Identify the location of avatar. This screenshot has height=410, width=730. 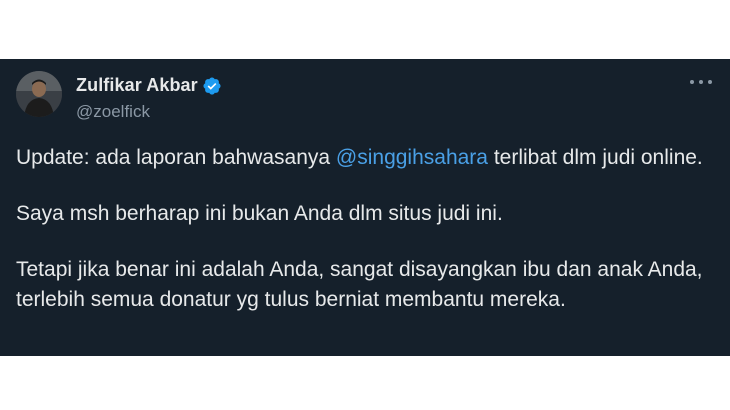
(39, 94).